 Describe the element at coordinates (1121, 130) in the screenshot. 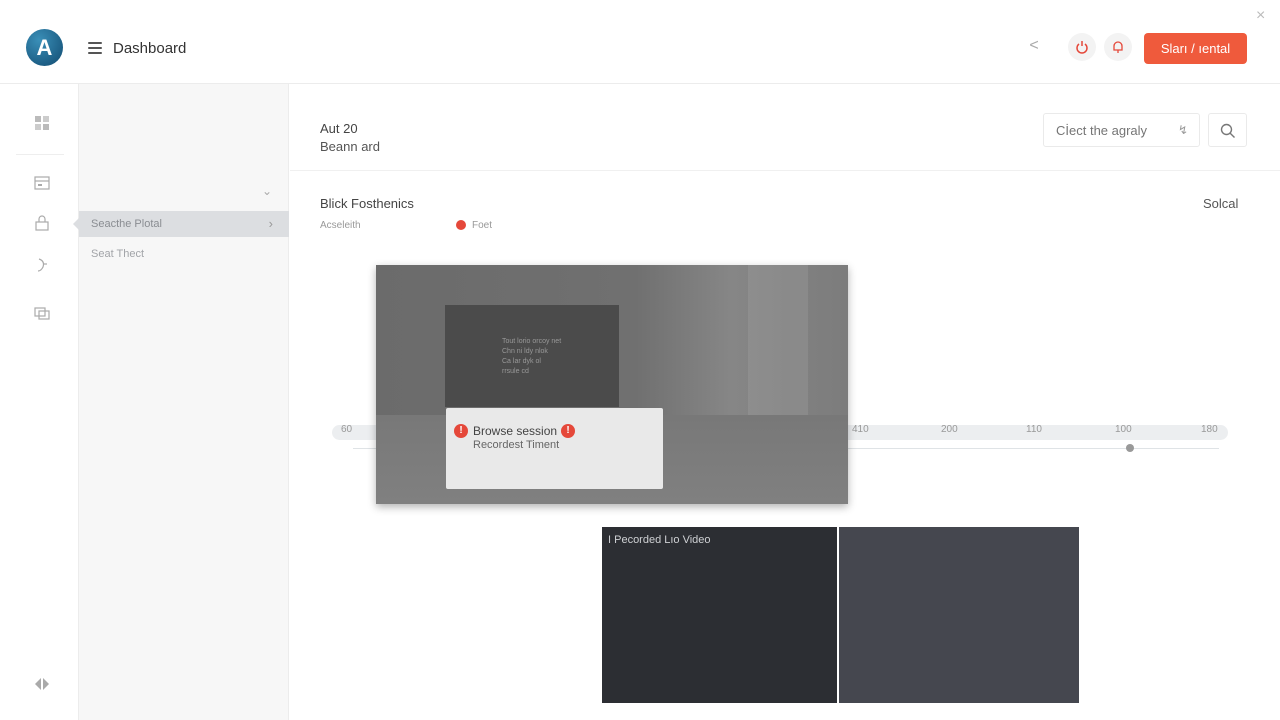

I see `search-input` at that location.